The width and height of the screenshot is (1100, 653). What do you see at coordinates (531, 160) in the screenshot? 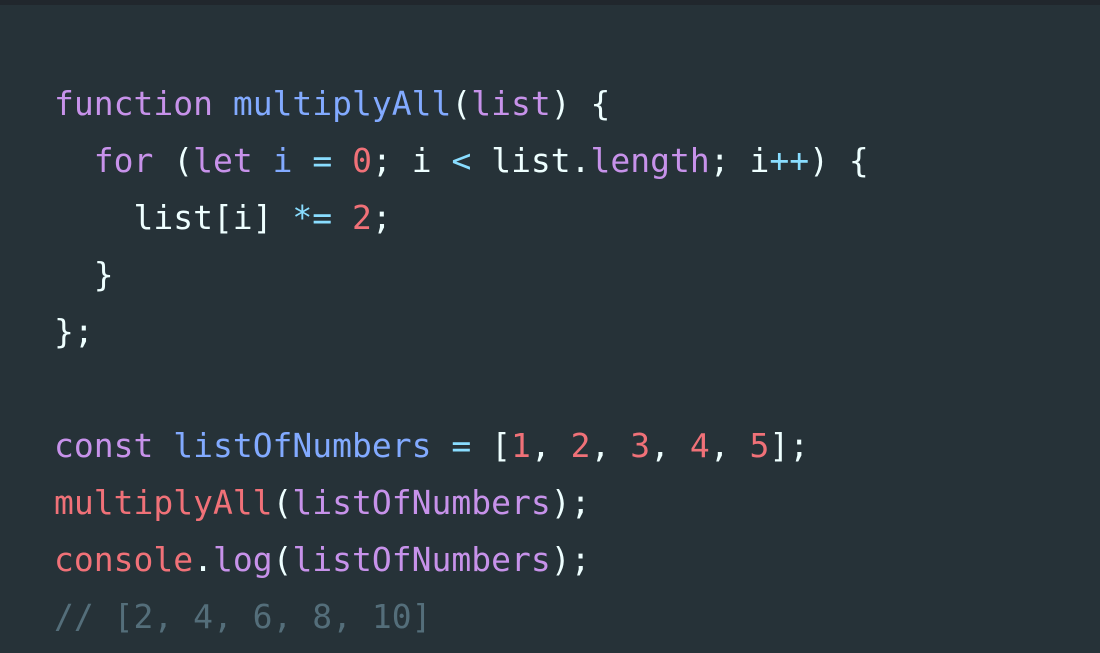
I see `code-token-default: list.` at bounding box center [531, 160].